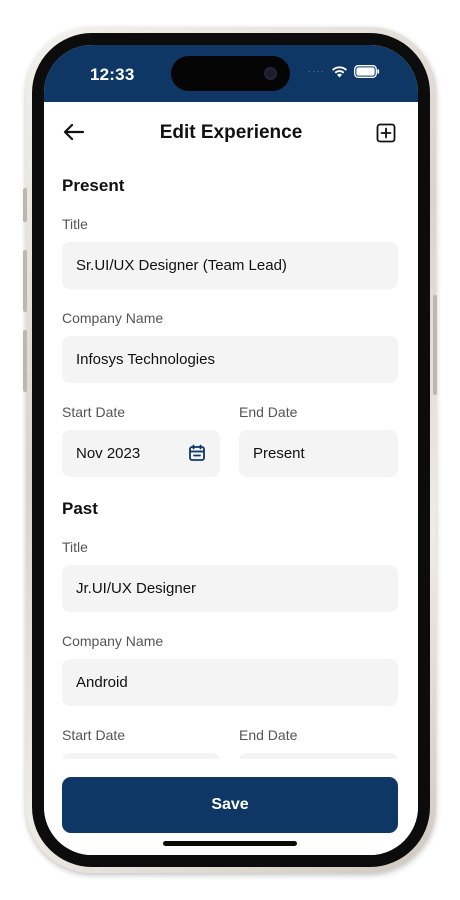 Image resolution: width=460 pixels, height=900 pixels. Describe the element at coordinates (108, 453) in the screenshot. I see `present-start-date-value: Nov 2023` at that location.